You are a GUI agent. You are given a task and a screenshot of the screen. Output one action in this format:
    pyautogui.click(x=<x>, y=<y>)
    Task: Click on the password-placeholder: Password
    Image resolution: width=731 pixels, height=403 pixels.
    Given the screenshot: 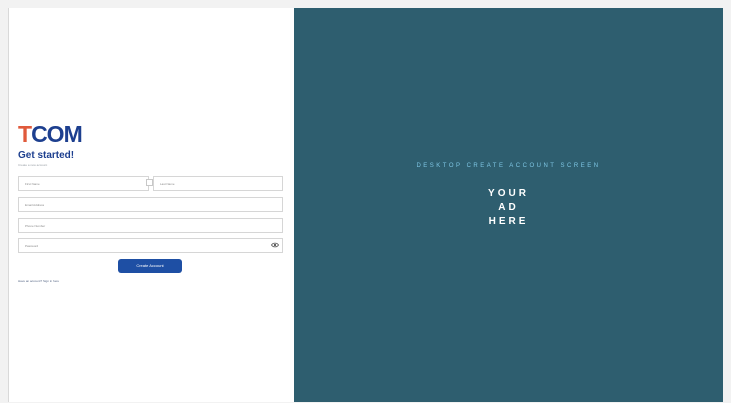 What is the action you would take?
    pyautogui.click(x=32, y=246)
    